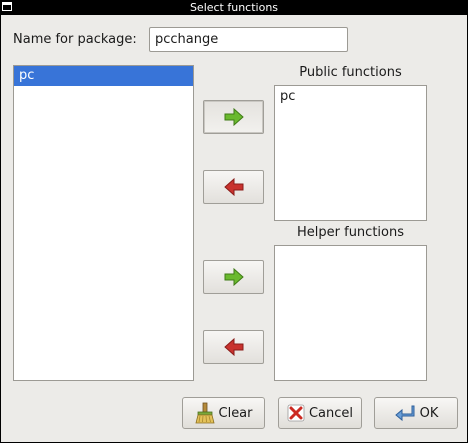 The image size is (468, 443). What do you see at coordinates (350, 232) in the screenshot?
I see `helper-functions-label: Helper functions` at bounding box center [350, 232].